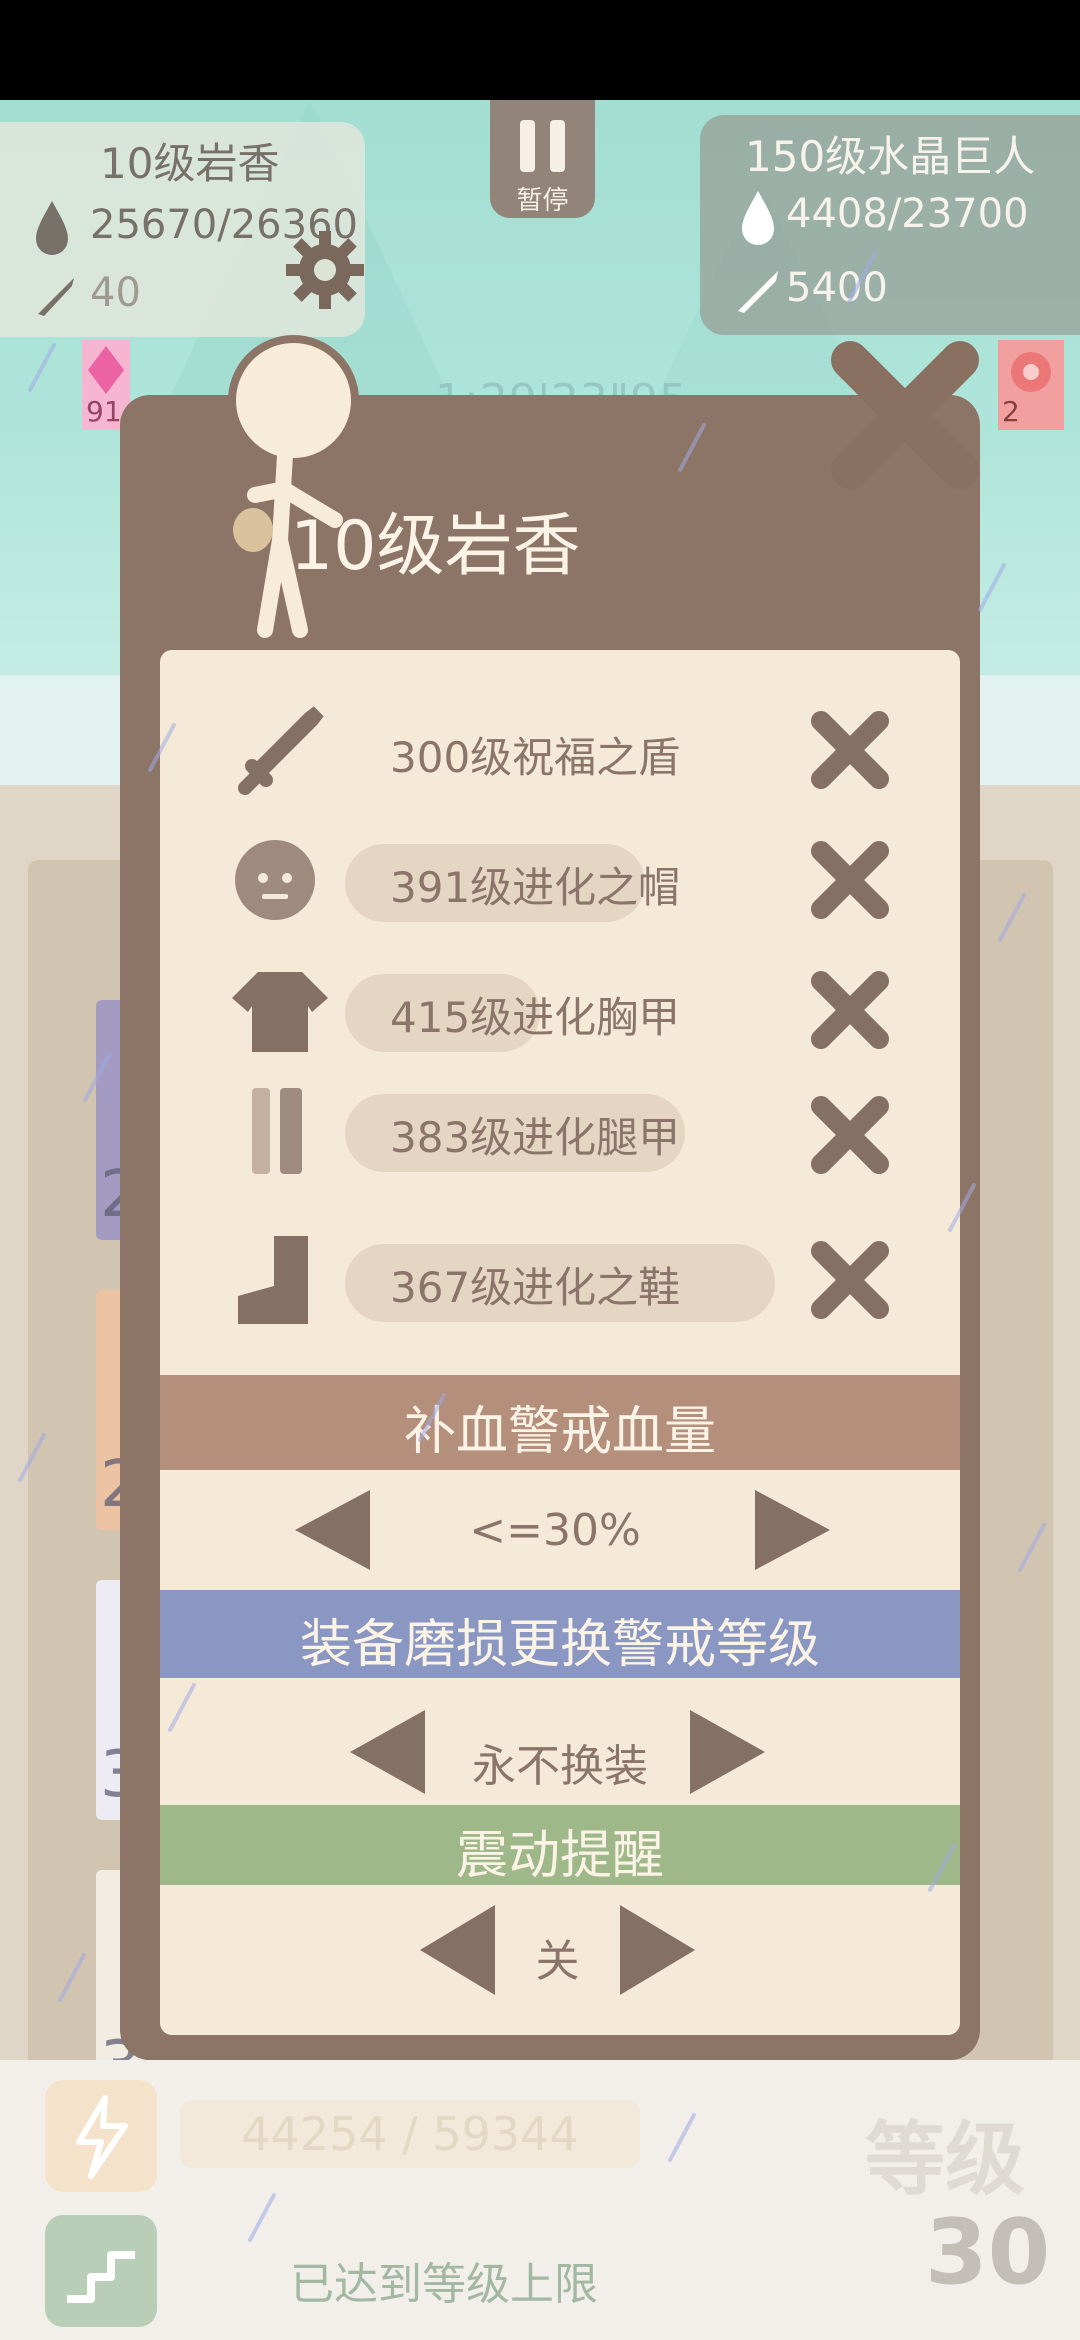 This screenshot has width=1080, height=2340. What do you see at coordinates (559, 1856) in the screenshot?
I see `vibrate-title: 震动提醒` at bounding box center [559, 1856].